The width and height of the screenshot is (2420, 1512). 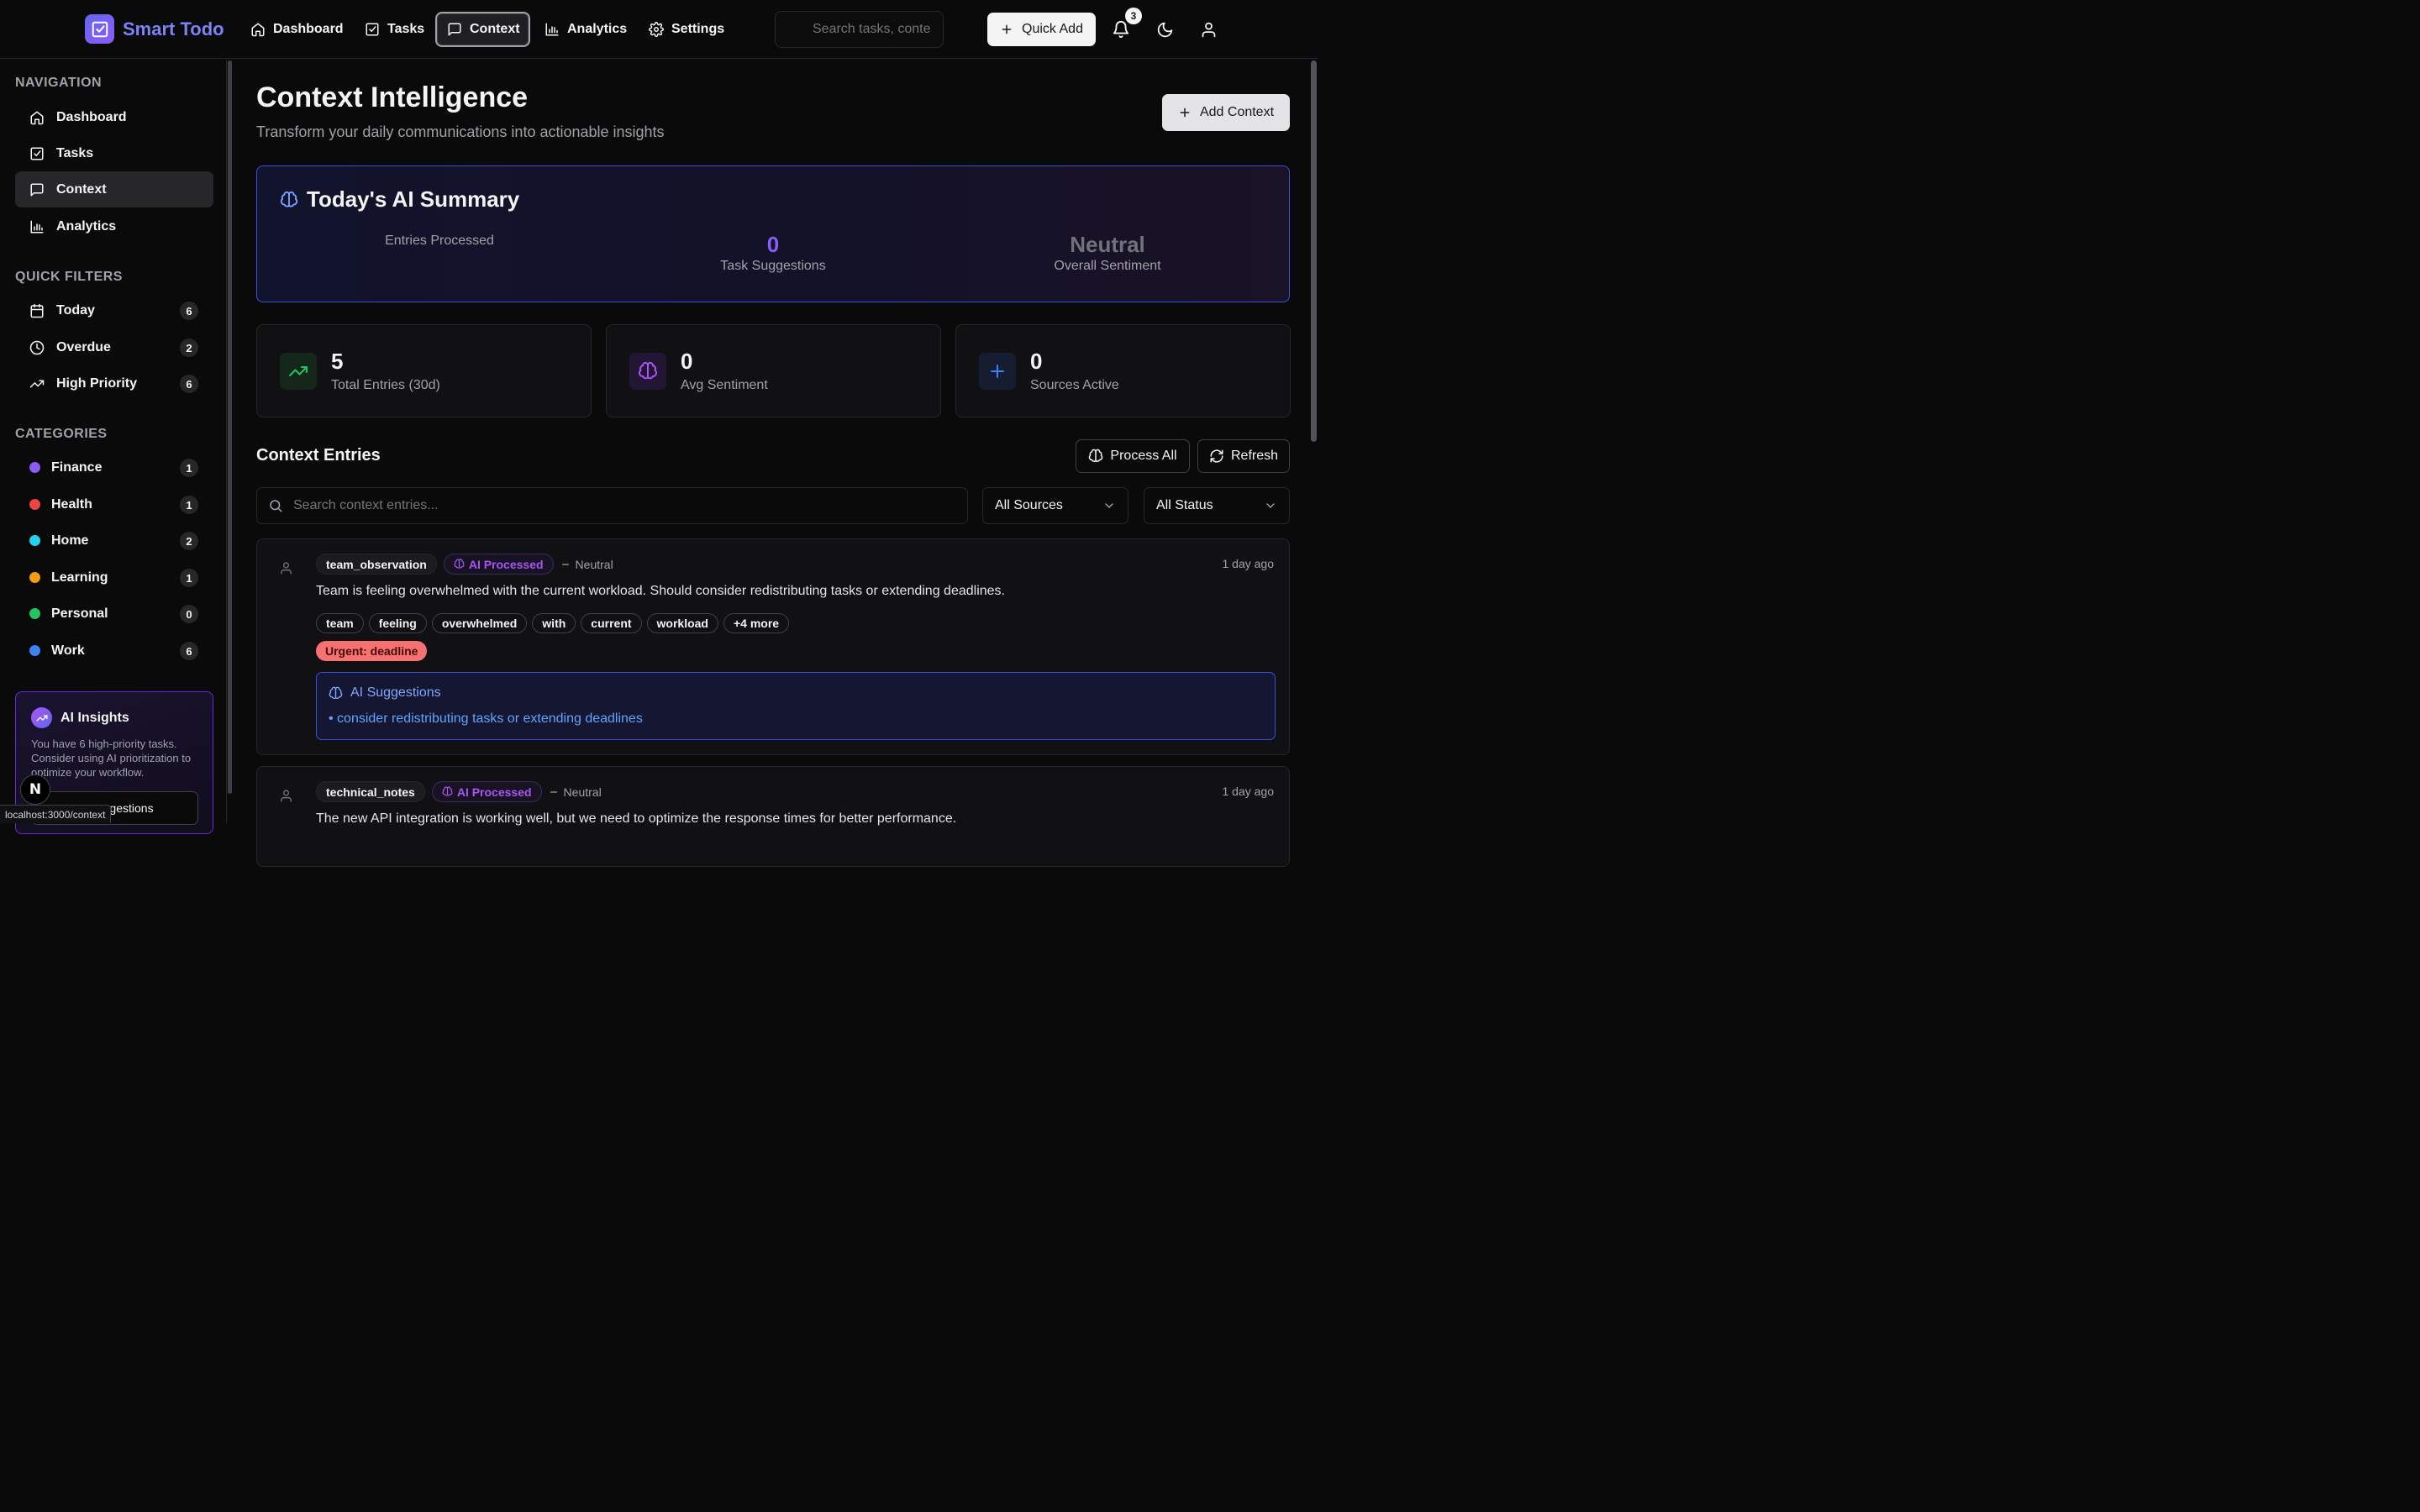 What do you see at coordinates (554, 623) in the screenshot?
I see `keyword-tag: with` at bounding box center [554, 623].